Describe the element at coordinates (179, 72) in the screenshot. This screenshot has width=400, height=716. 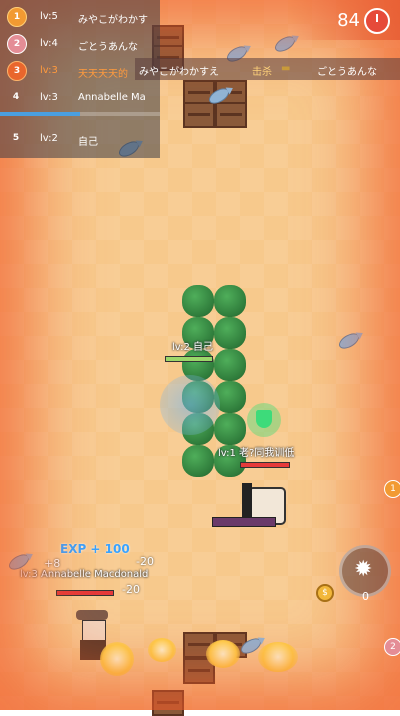
I see `killer-name: みやこがわかすえ` at that location.